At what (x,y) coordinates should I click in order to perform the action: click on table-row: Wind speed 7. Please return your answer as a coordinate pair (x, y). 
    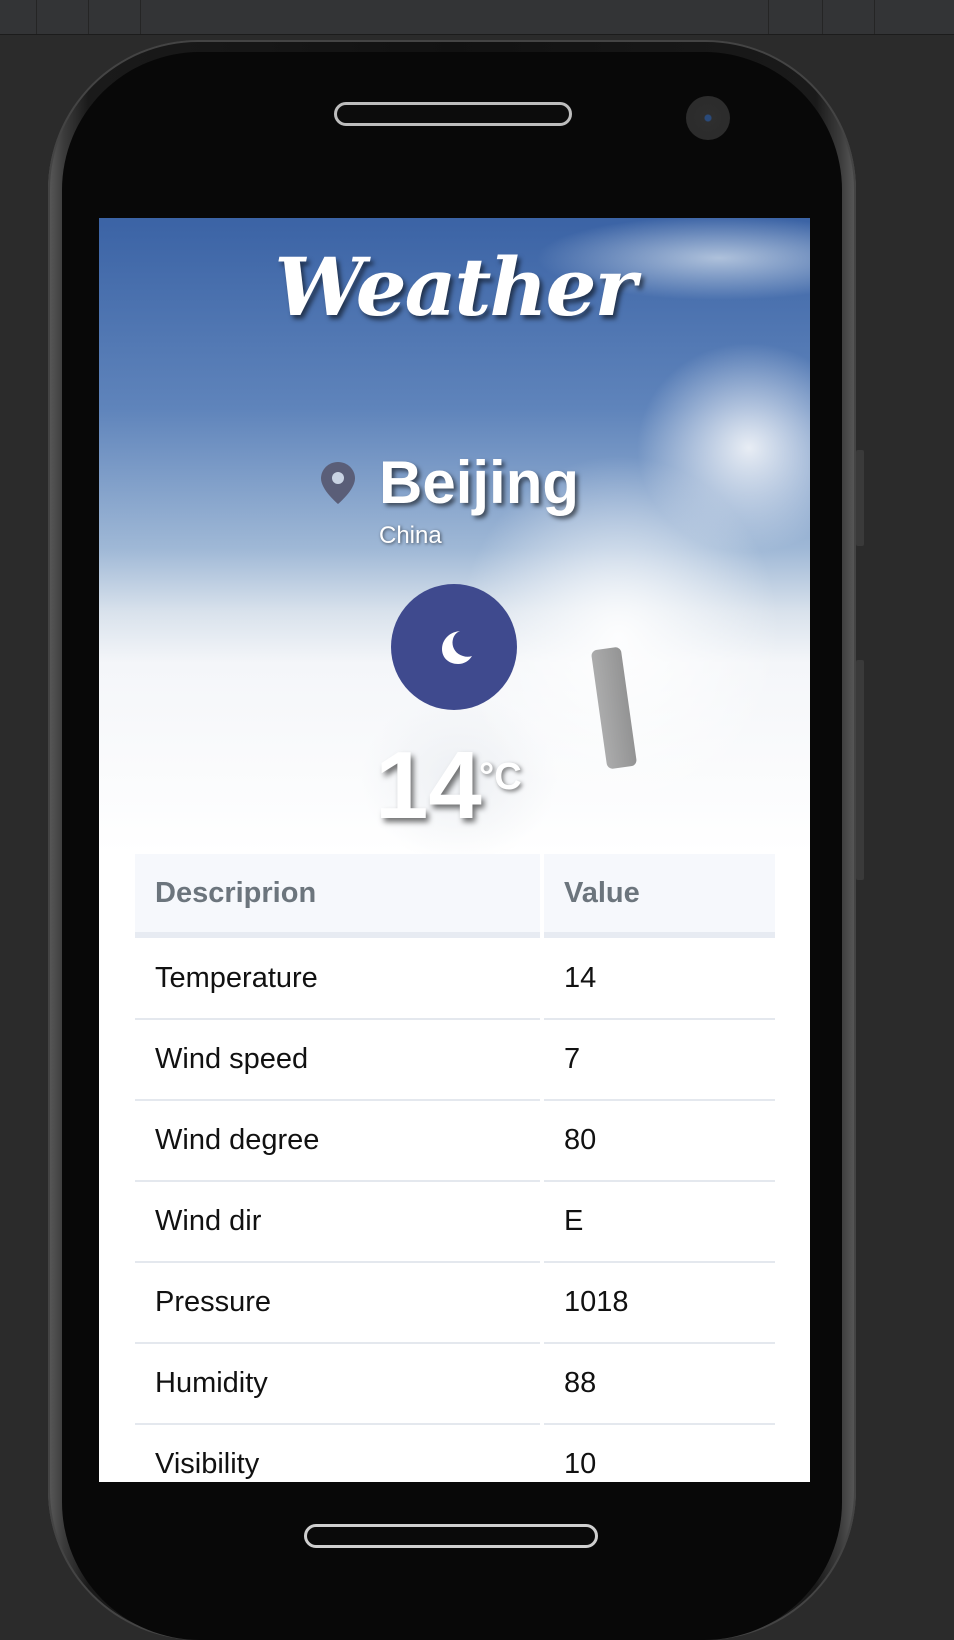
    Looking at the image, I should click on (455, 1060).